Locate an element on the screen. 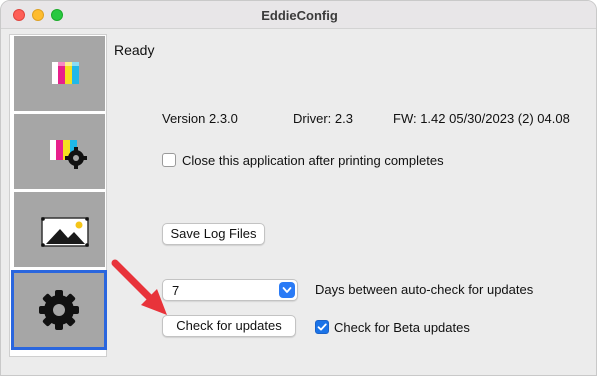 This screenshot has height=376, width=597. driver-text: Driver: 2.3 is located at coordinates (323, 118).